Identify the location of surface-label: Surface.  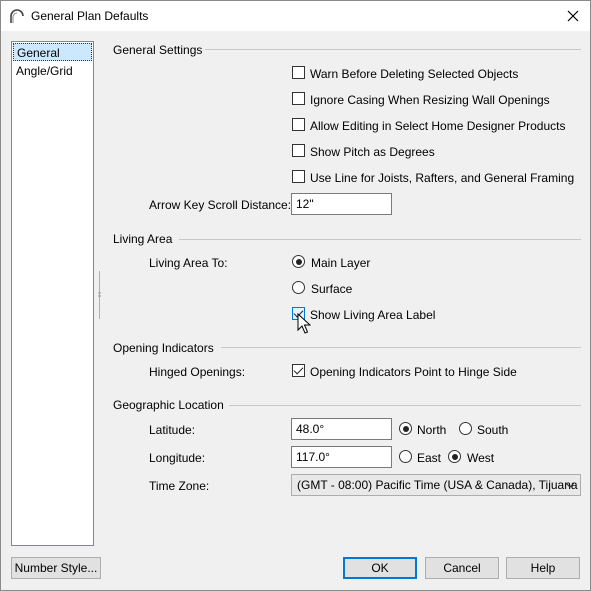
(331, 289).